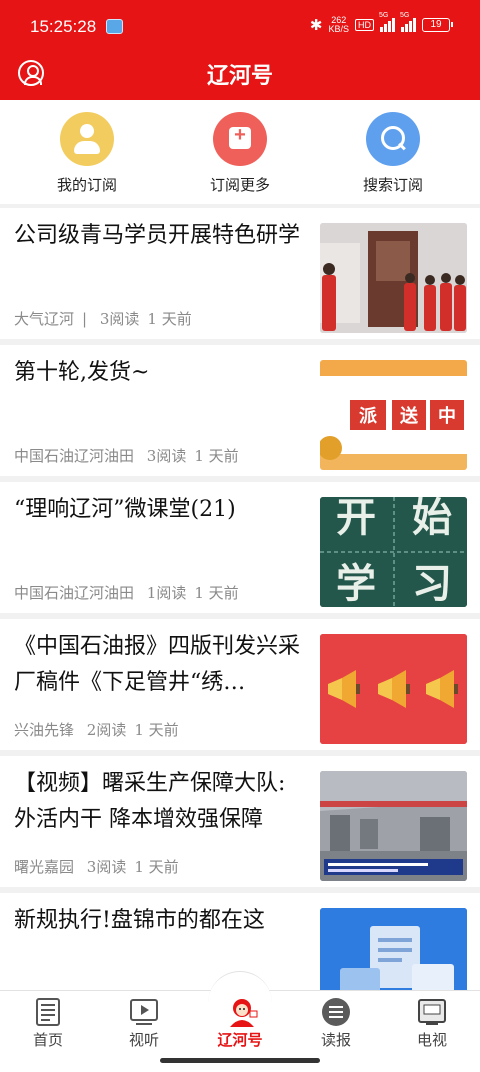 Image resolution: width=480 pixels, height=1072 pixels. What do you see at coordinates (368, 416) in the screenshot?
I see `thumb-text: 派` at bounding box center [368, 416].